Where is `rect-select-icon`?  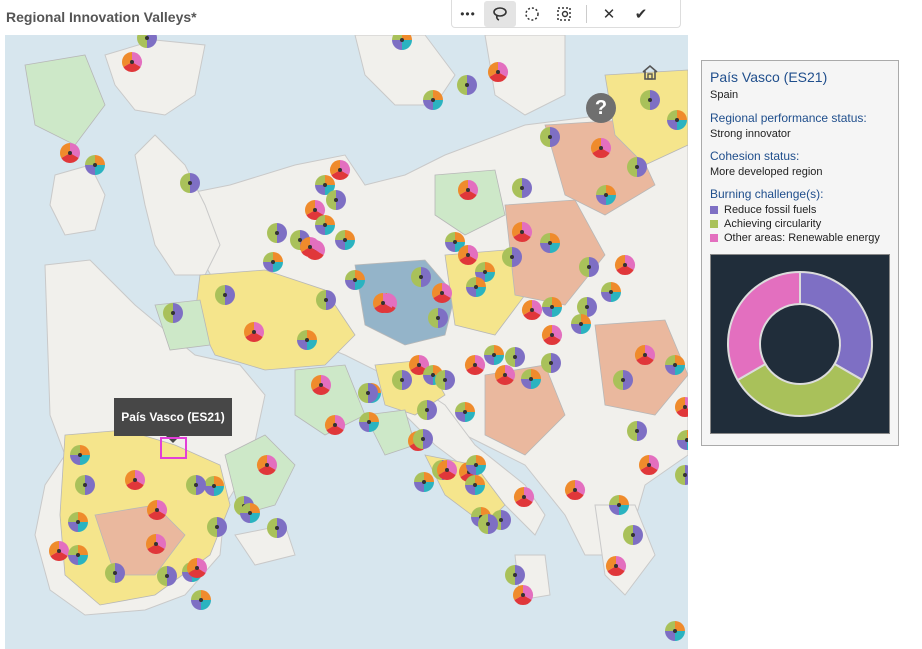
rect-select-icon is located at coordinates (564, 14).